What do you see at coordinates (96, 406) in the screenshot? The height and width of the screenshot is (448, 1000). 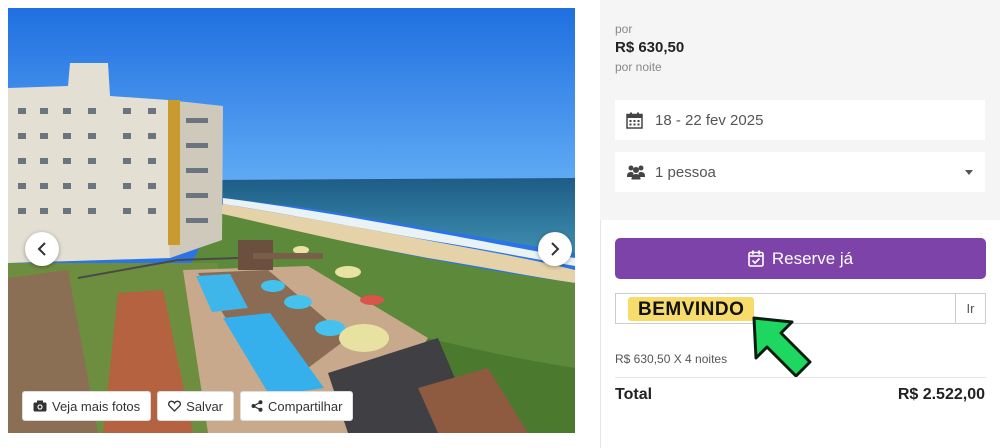 I see `more-photos-label: Veja mais fotos` at bounding box center [96, 406].